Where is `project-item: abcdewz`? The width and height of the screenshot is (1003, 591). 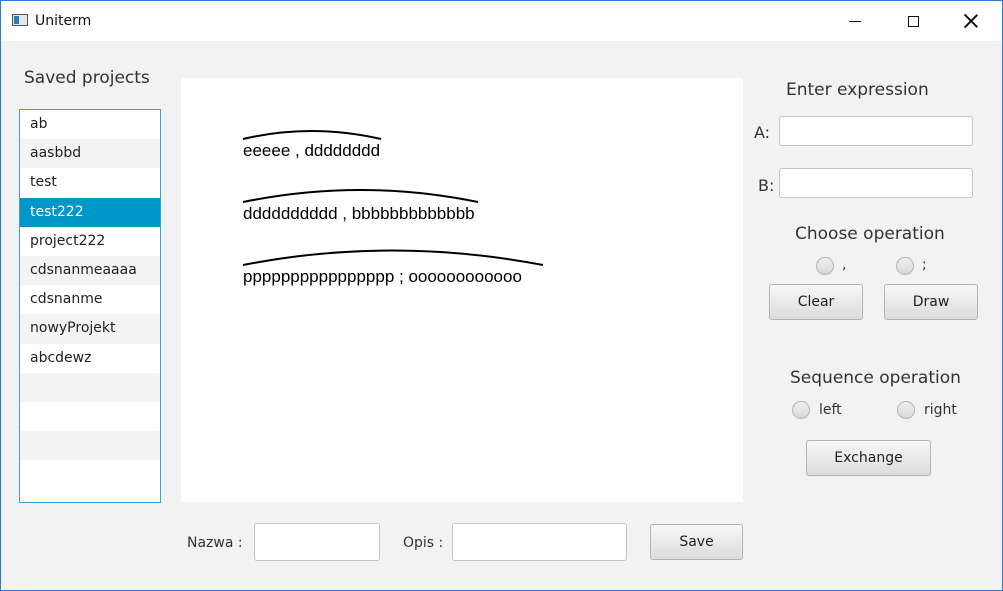 project-item: abcdewz is located at coordinates (90, 358).